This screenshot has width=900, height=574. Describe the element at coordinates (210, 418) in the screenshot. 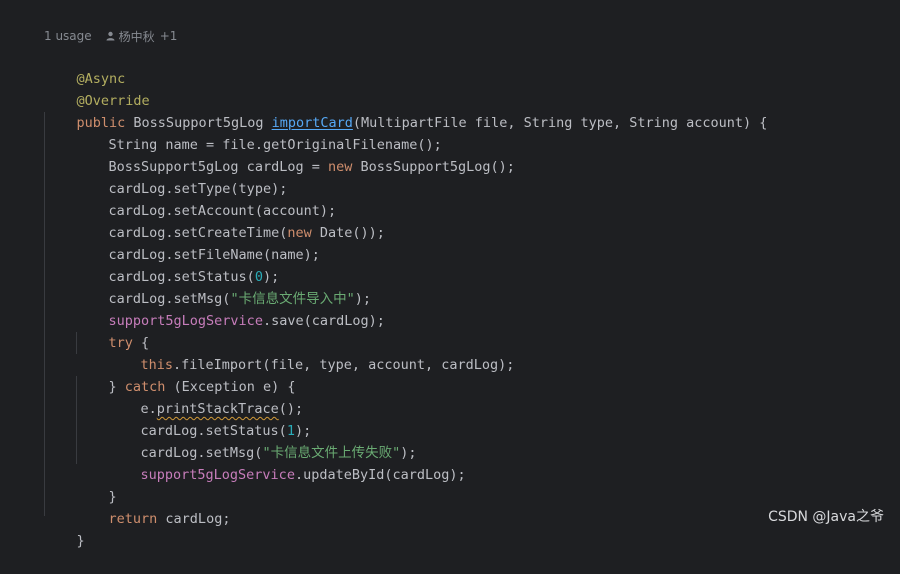

I see `code-line: cardLog.setStatus(1);` at that location.